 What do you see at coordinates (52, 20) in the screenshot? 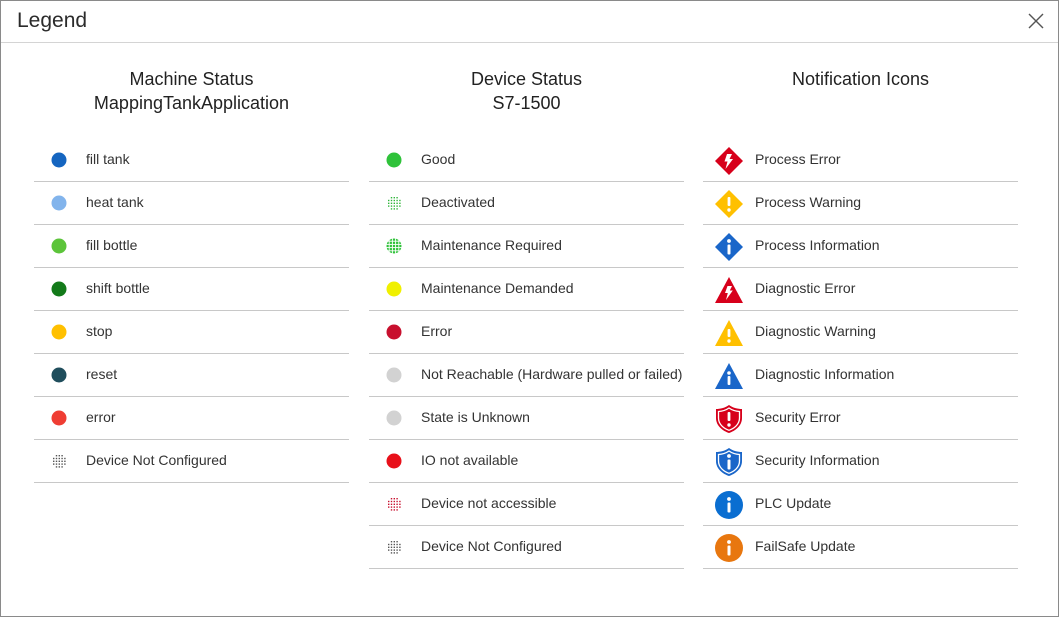
I see `dialog-title: Legend` at bounding box center [52, 20].